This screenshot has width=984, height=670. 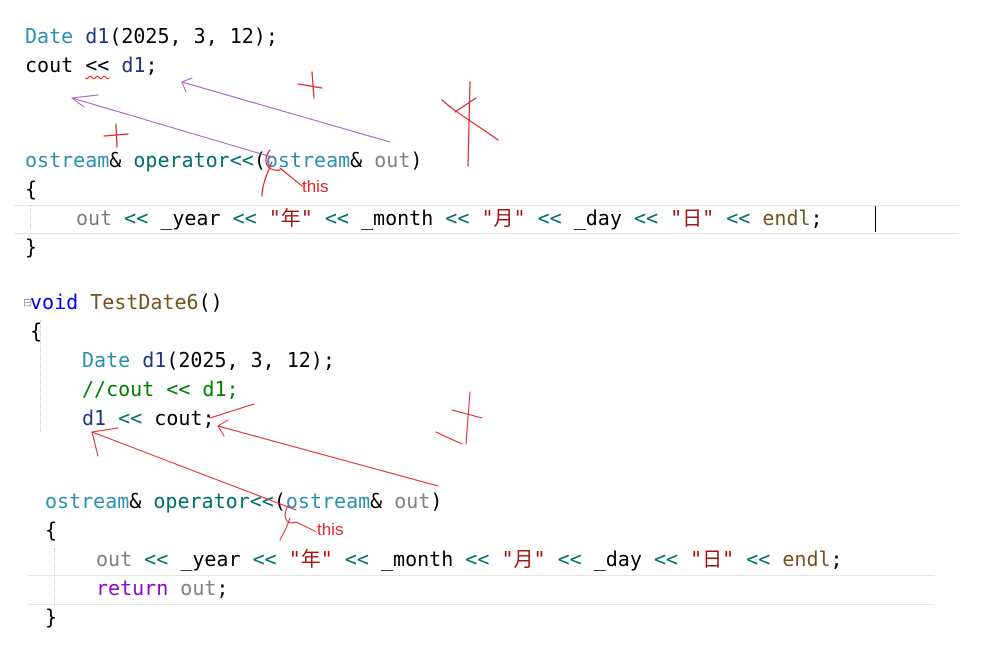 I want to click on squiggle-mark, so click(x=288, y=523).